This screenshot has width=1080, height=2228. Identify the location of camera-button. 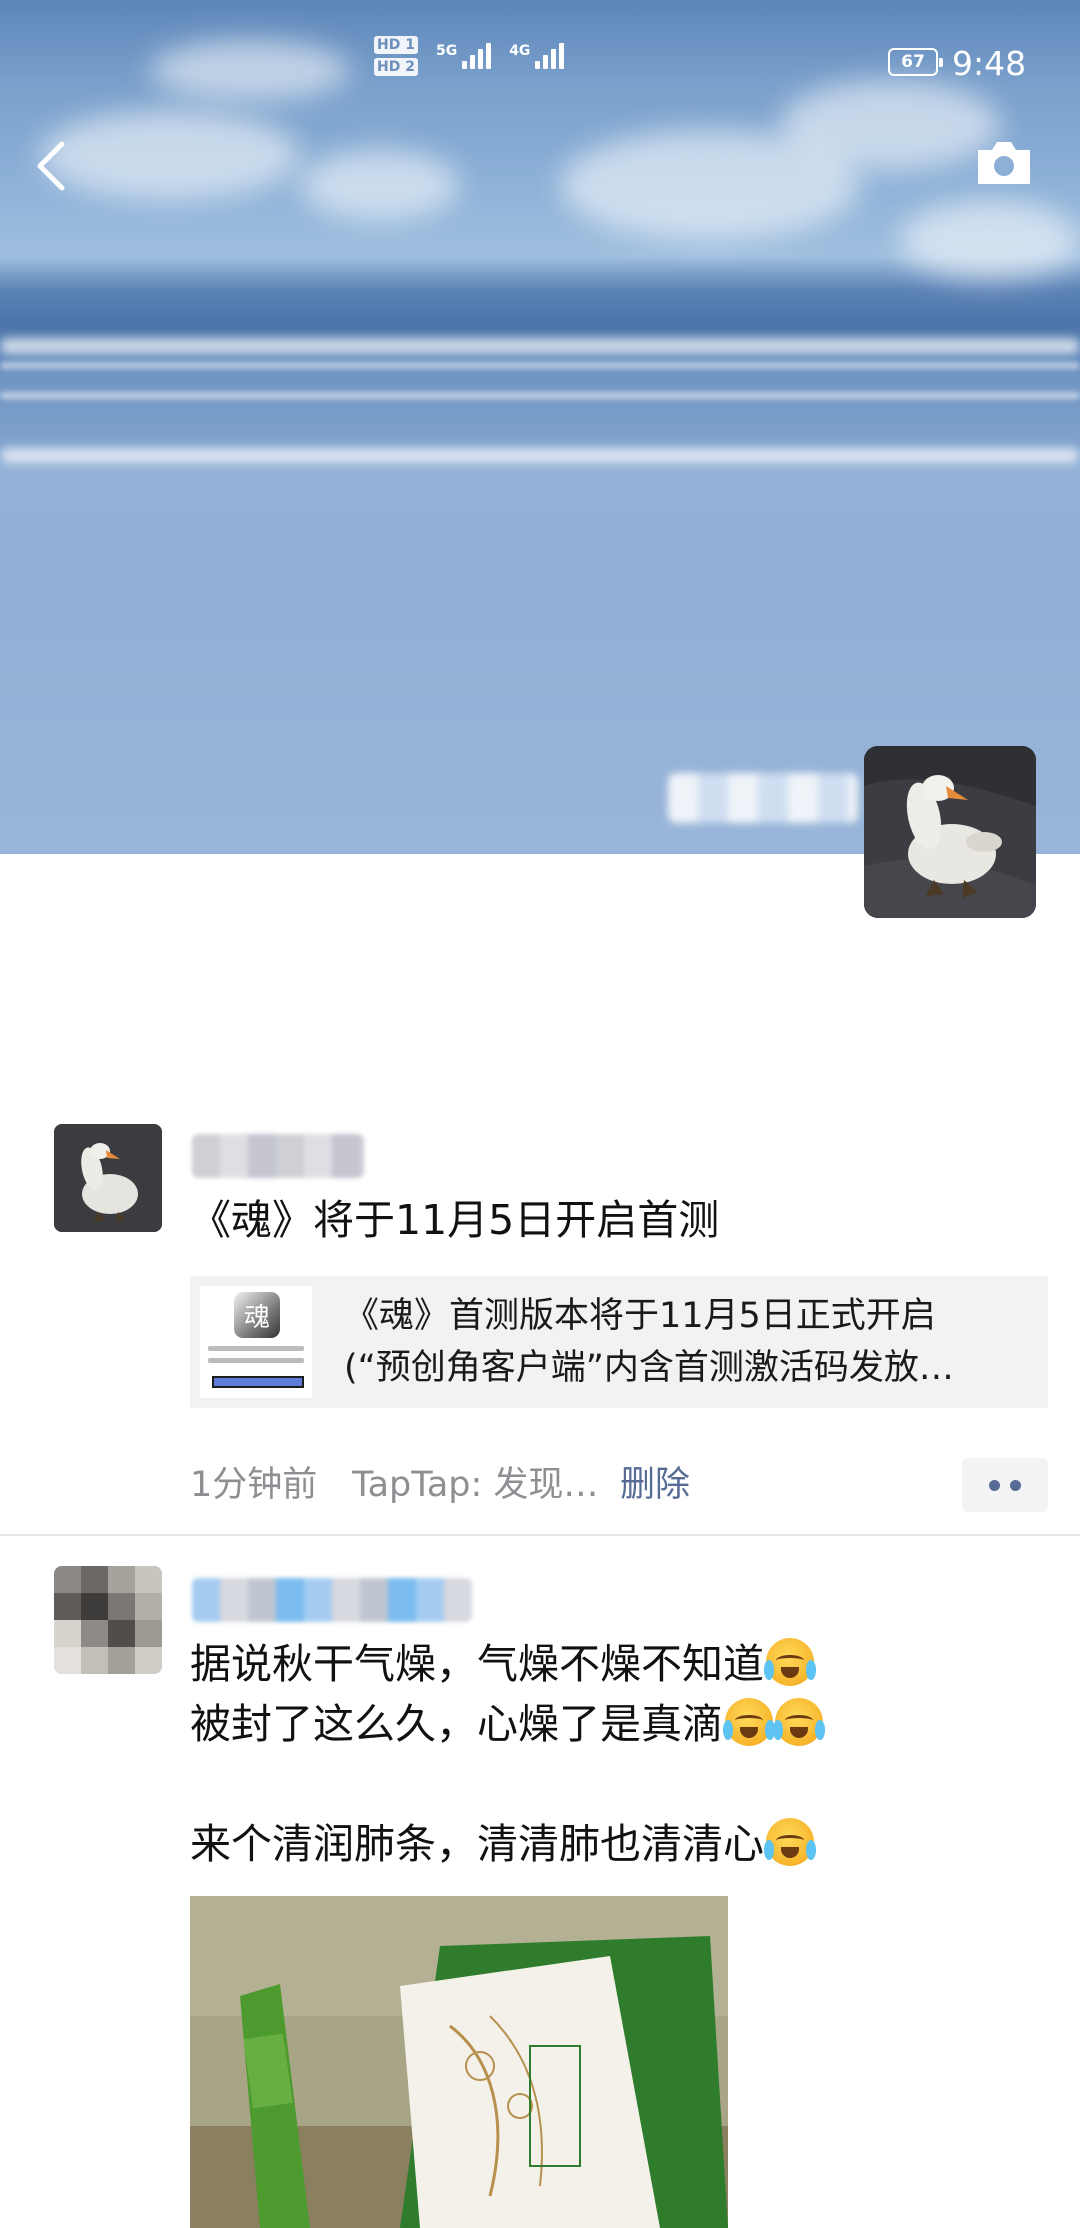
(1004, 163).